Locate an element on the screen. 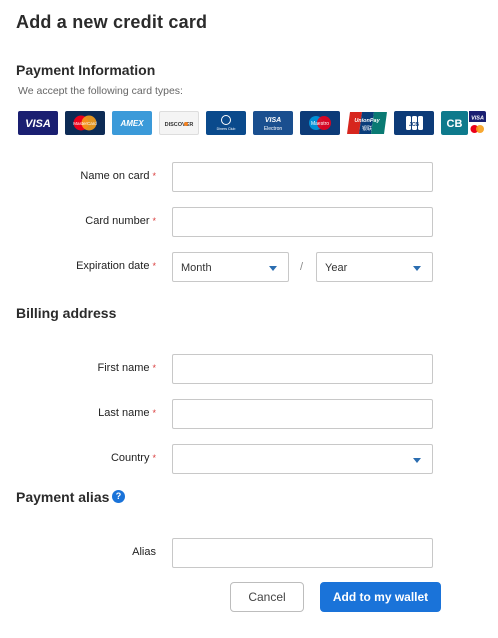 The width and height of the screenshot is (498, 638). card-number-input is located at coordinates (302, 222).